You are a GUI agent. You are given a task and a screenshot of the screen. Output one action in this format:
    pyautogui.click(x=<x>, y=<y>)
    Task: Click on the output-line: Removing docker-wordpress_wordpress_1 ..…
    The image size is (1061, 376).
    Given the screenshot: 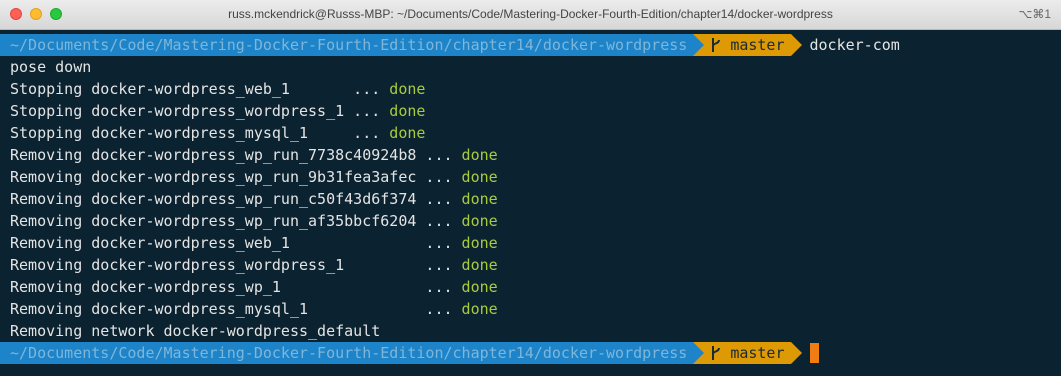 What is the action you would take?
    pyautogui.click(x=254, y=265)
    